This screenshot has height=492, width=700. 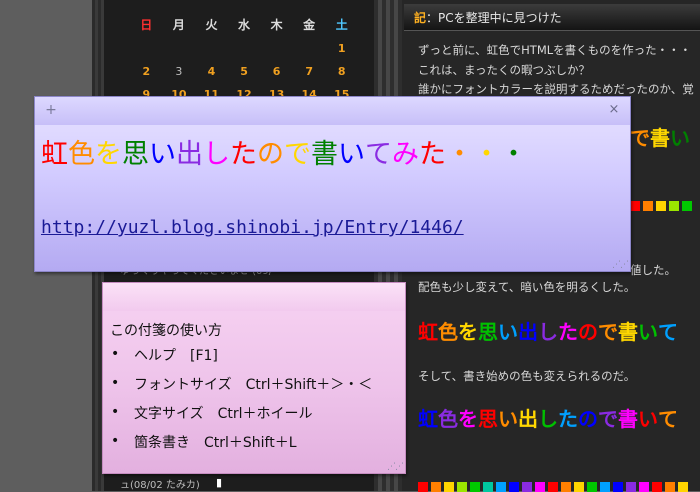 I want to click on calendar-weekday: 日, so click(x=146, y=25).